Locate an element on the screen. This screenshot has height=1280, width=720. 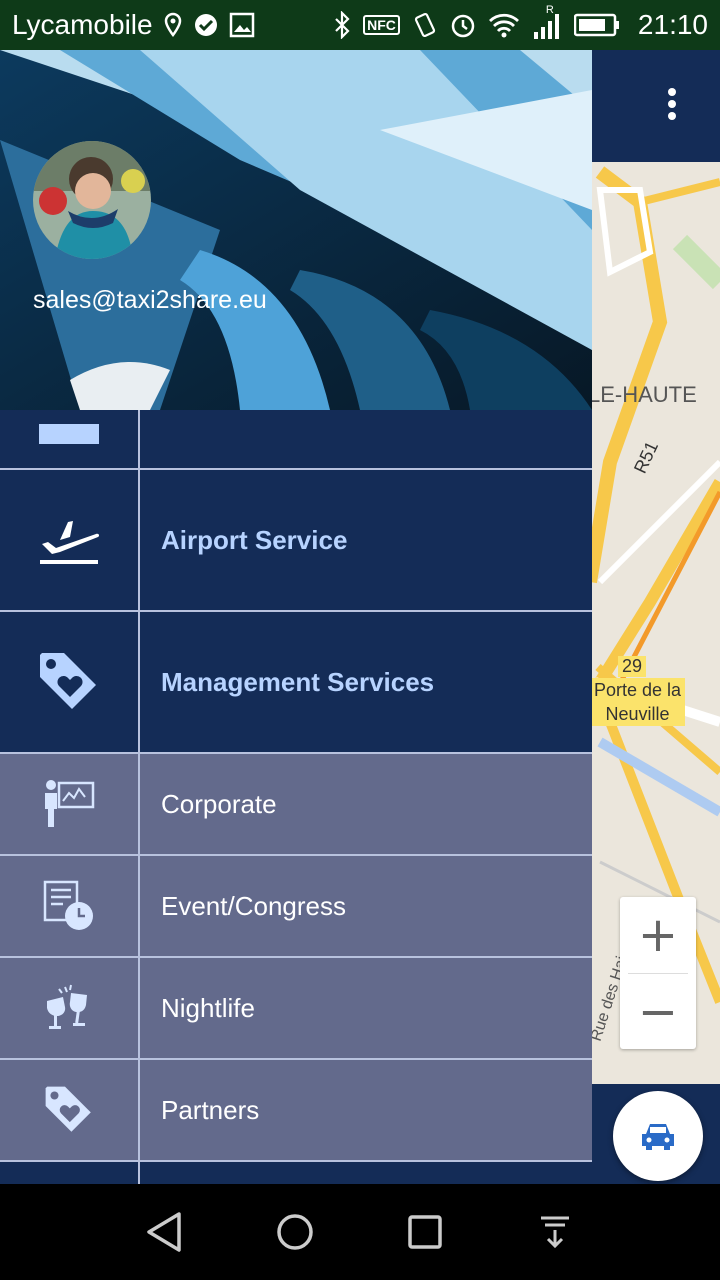
account-email: sales@taxi2share.eu is located at coordinates (150, 300).